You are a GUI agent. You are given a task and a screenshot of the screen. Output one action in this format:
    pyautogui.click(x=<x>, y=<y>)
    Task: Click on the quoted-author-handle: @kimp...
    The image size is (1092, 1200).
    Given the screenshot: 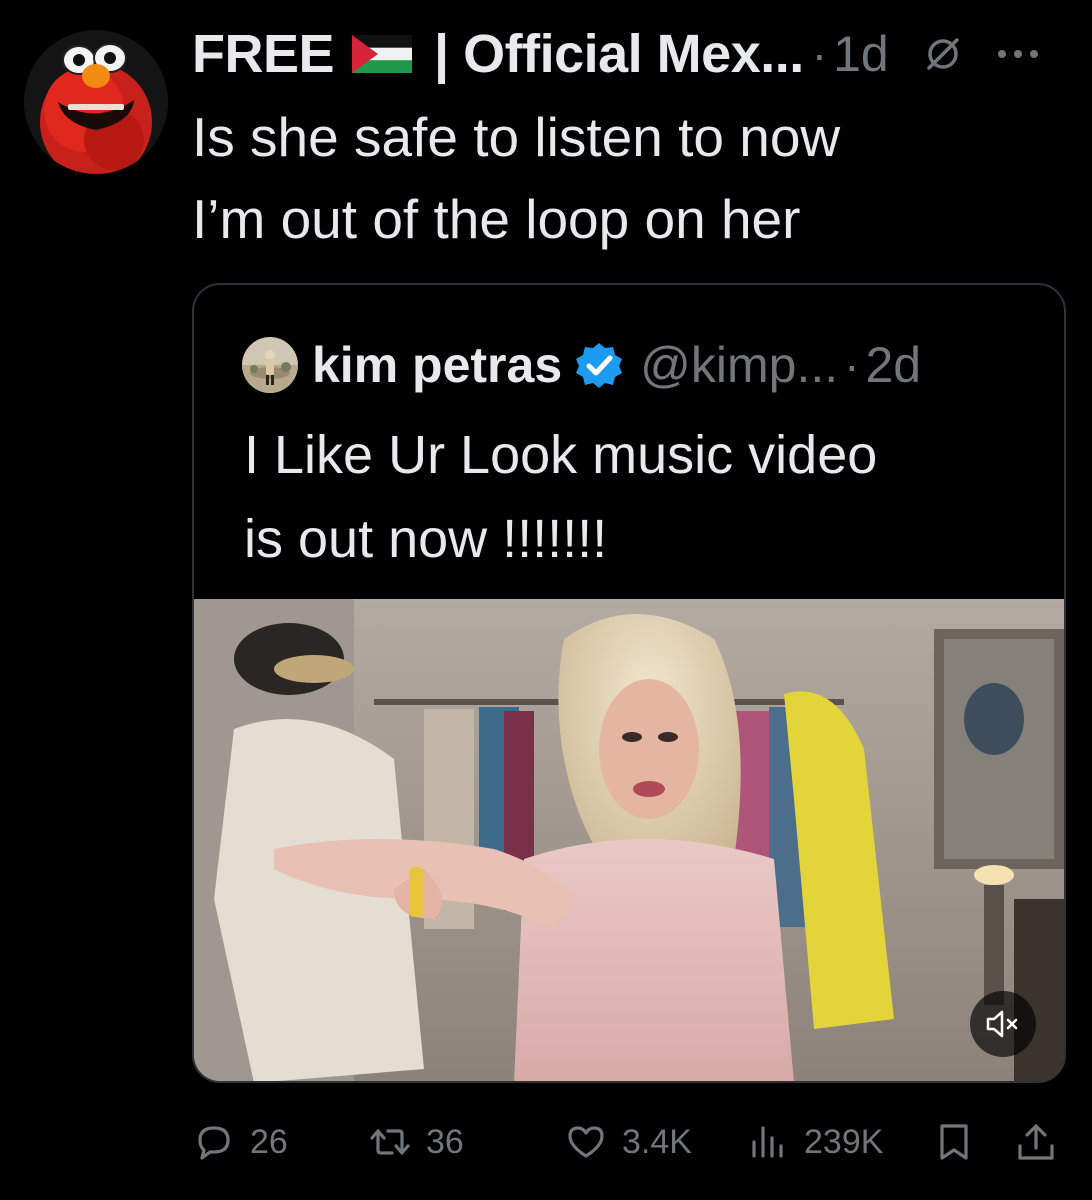 What is the action you would take?
    pyautogui.click(x=739, y=365)
    